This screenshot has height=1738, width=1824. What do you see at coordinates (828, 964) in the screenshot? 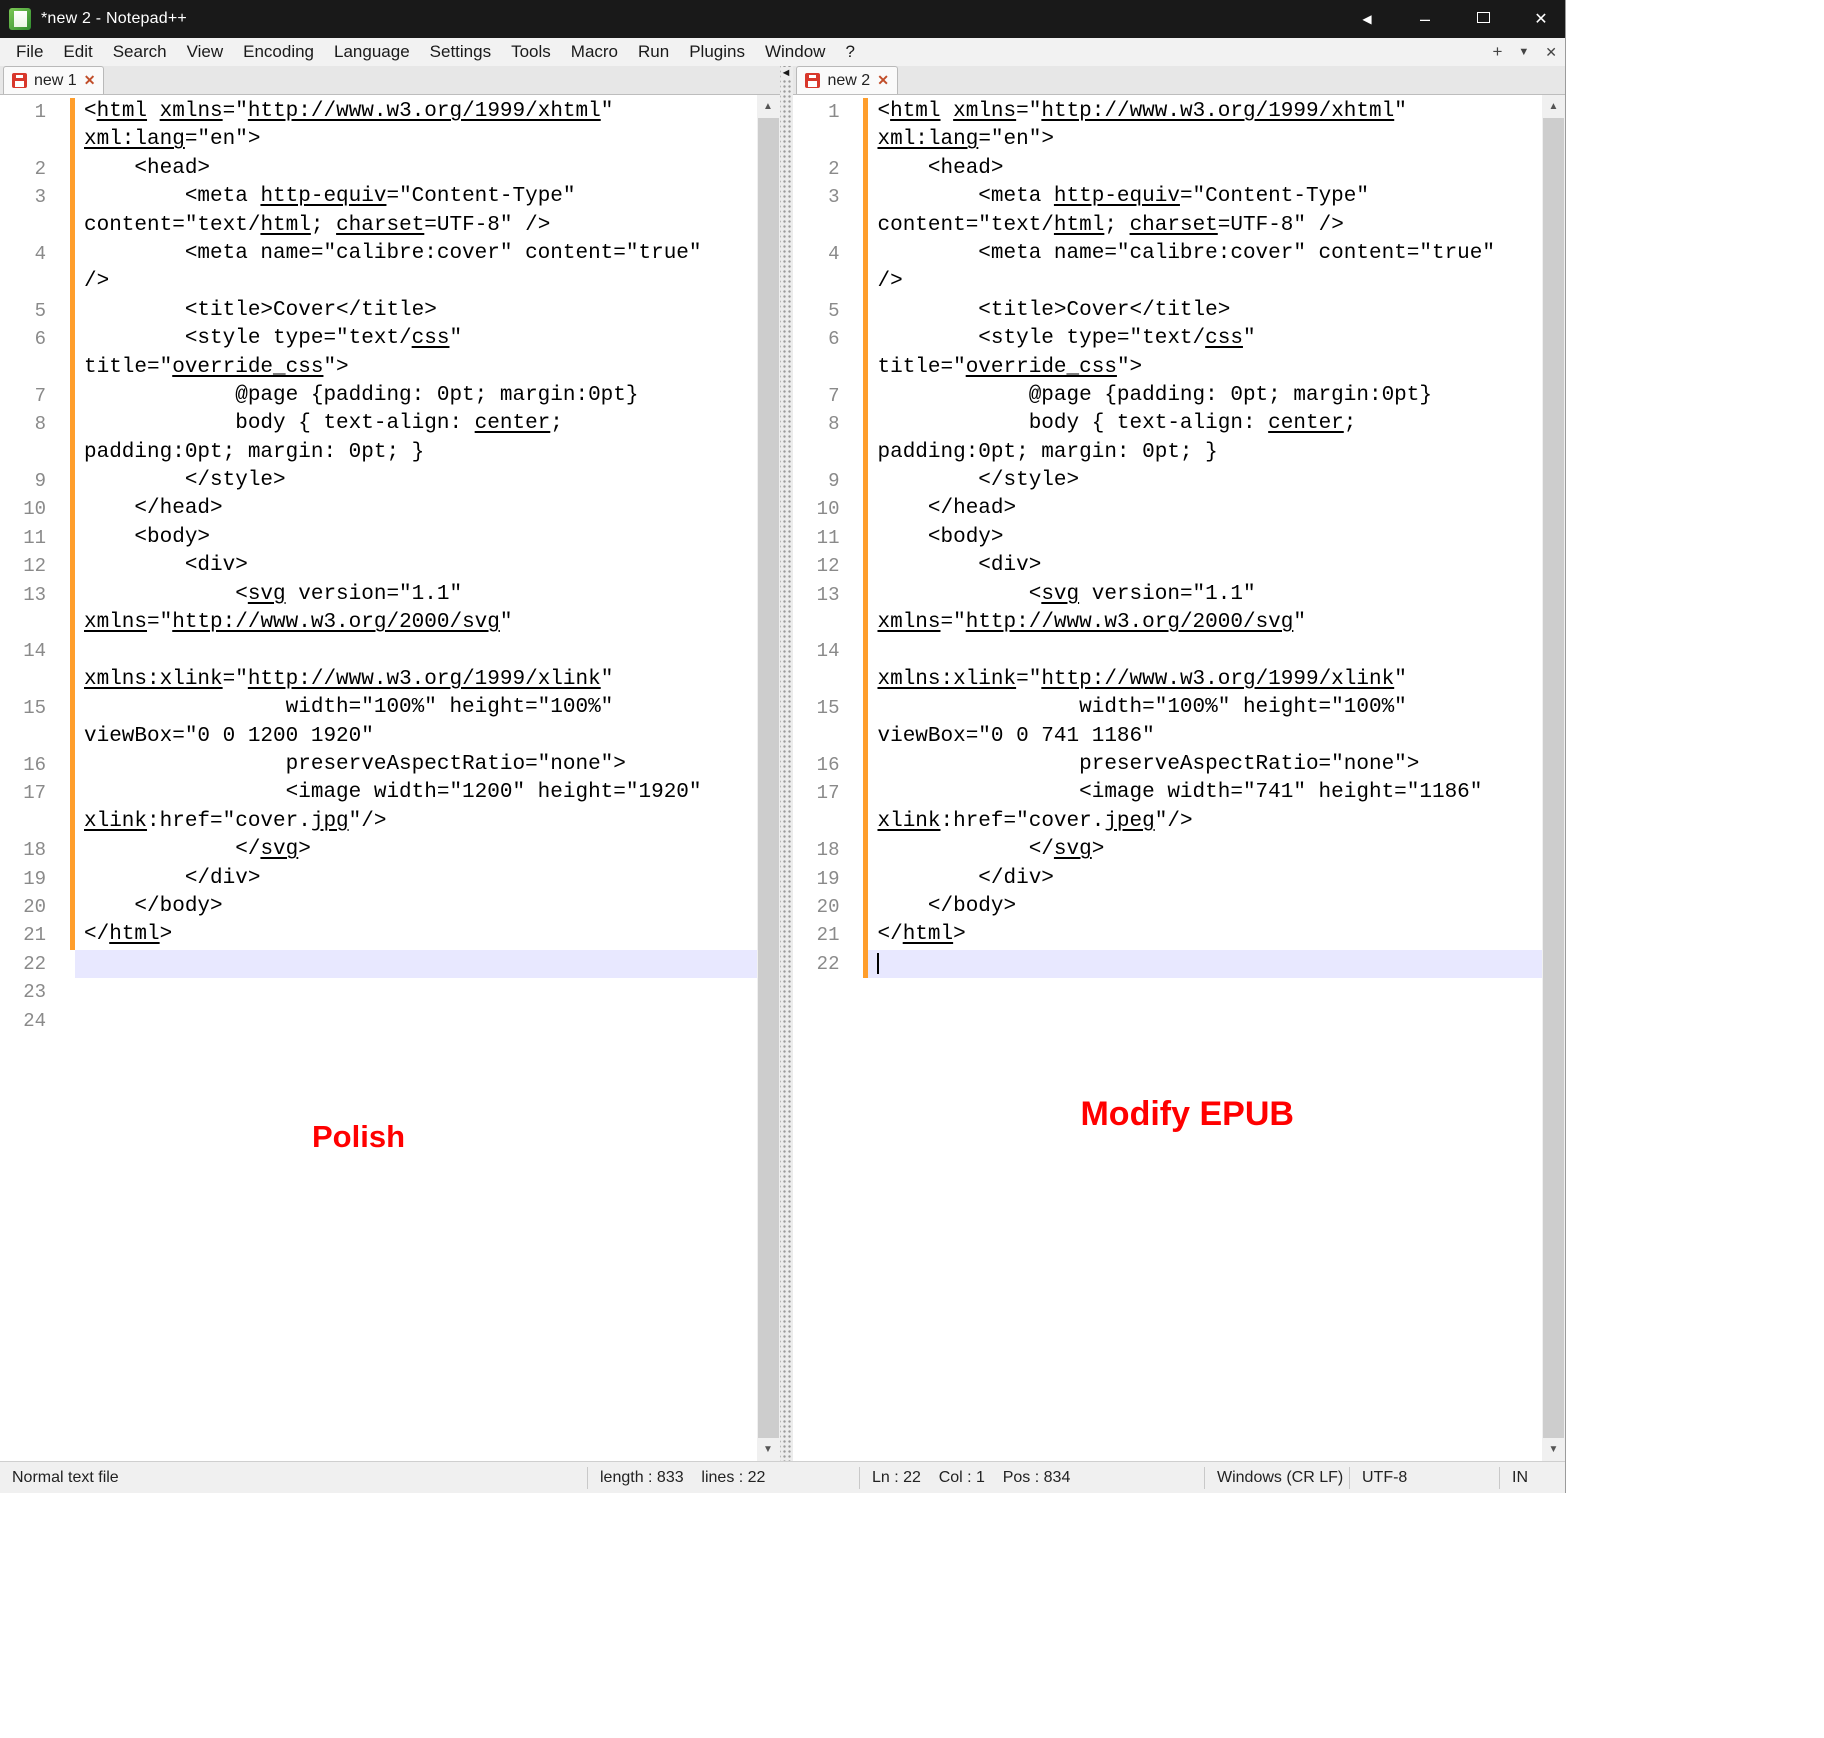
I see `line-number: 22` at bounding box center [828, 964].